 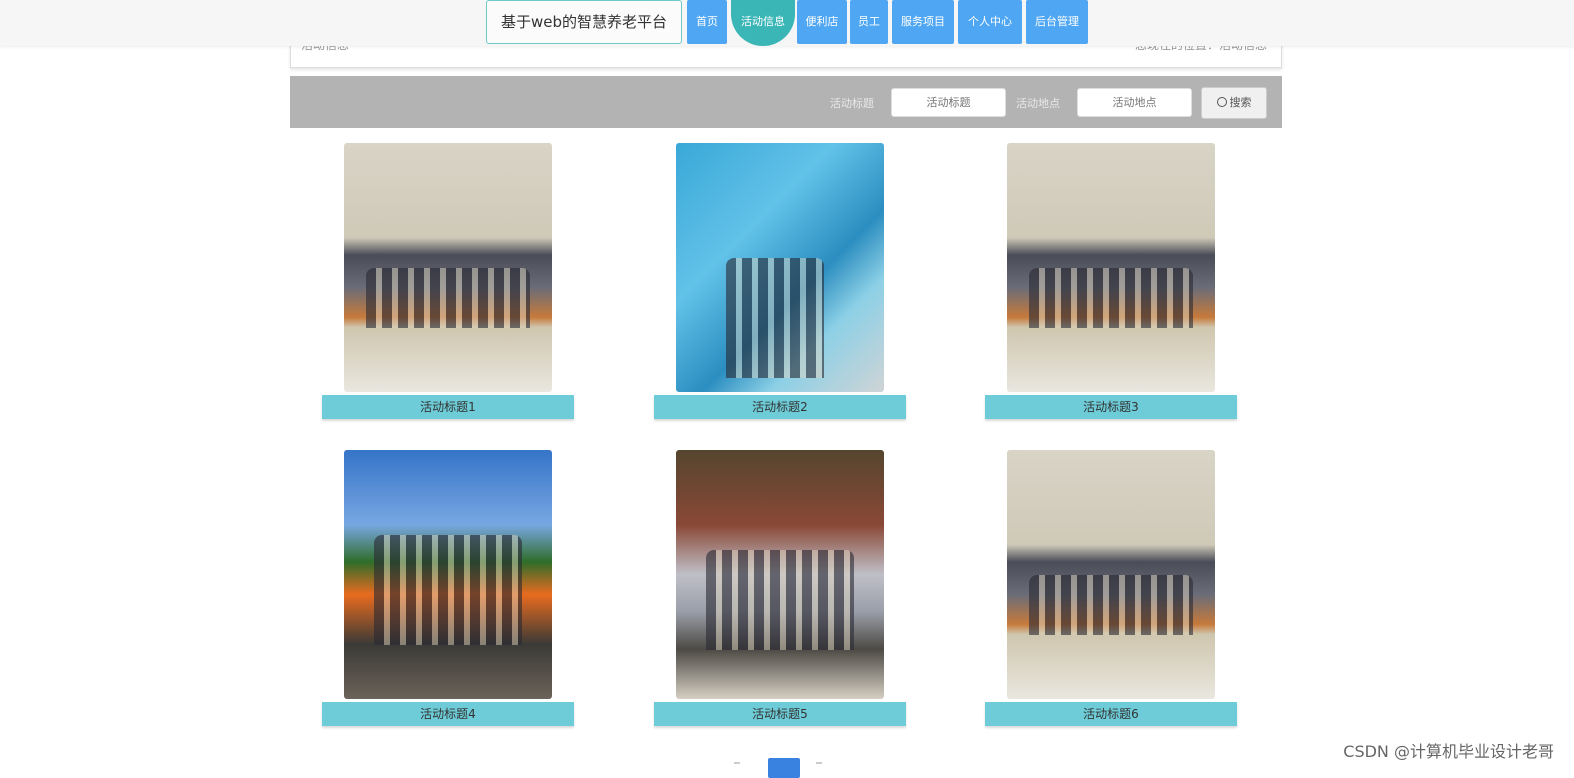 What do you see at coordinates (763, 23) in the screenshot?
I see `nav-item-activities: 活动信息` at bounding box center [763, 23].